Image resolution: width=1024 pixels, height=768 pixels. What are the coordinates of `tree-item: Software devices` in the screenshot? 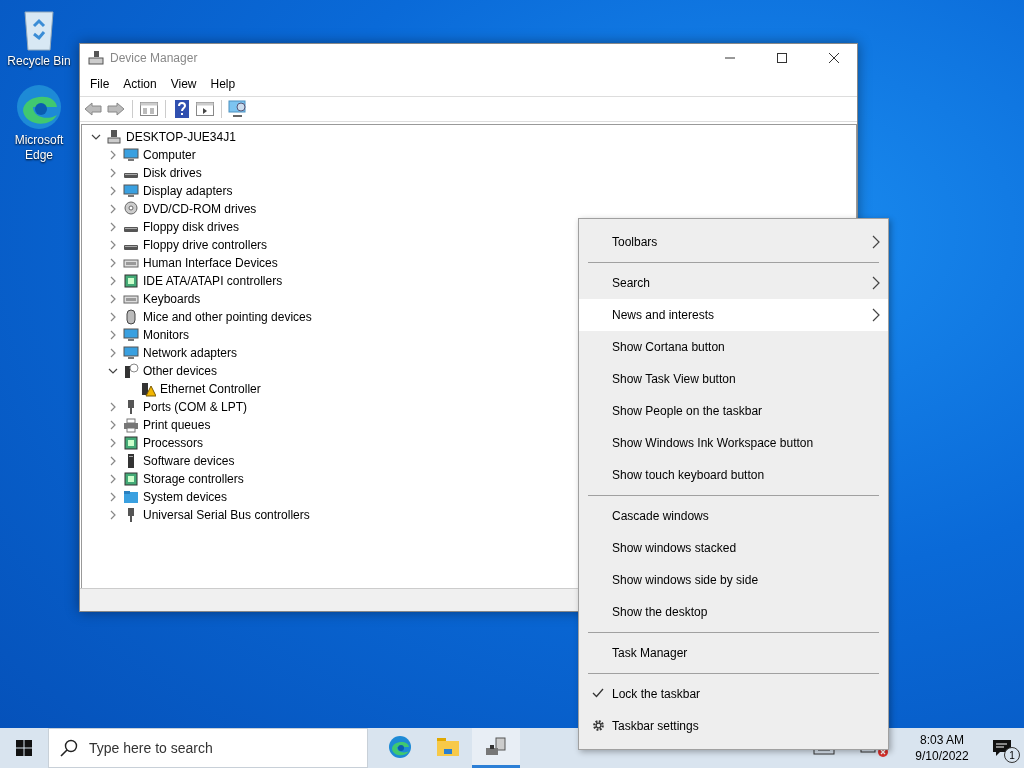 It's located at (189, 461).